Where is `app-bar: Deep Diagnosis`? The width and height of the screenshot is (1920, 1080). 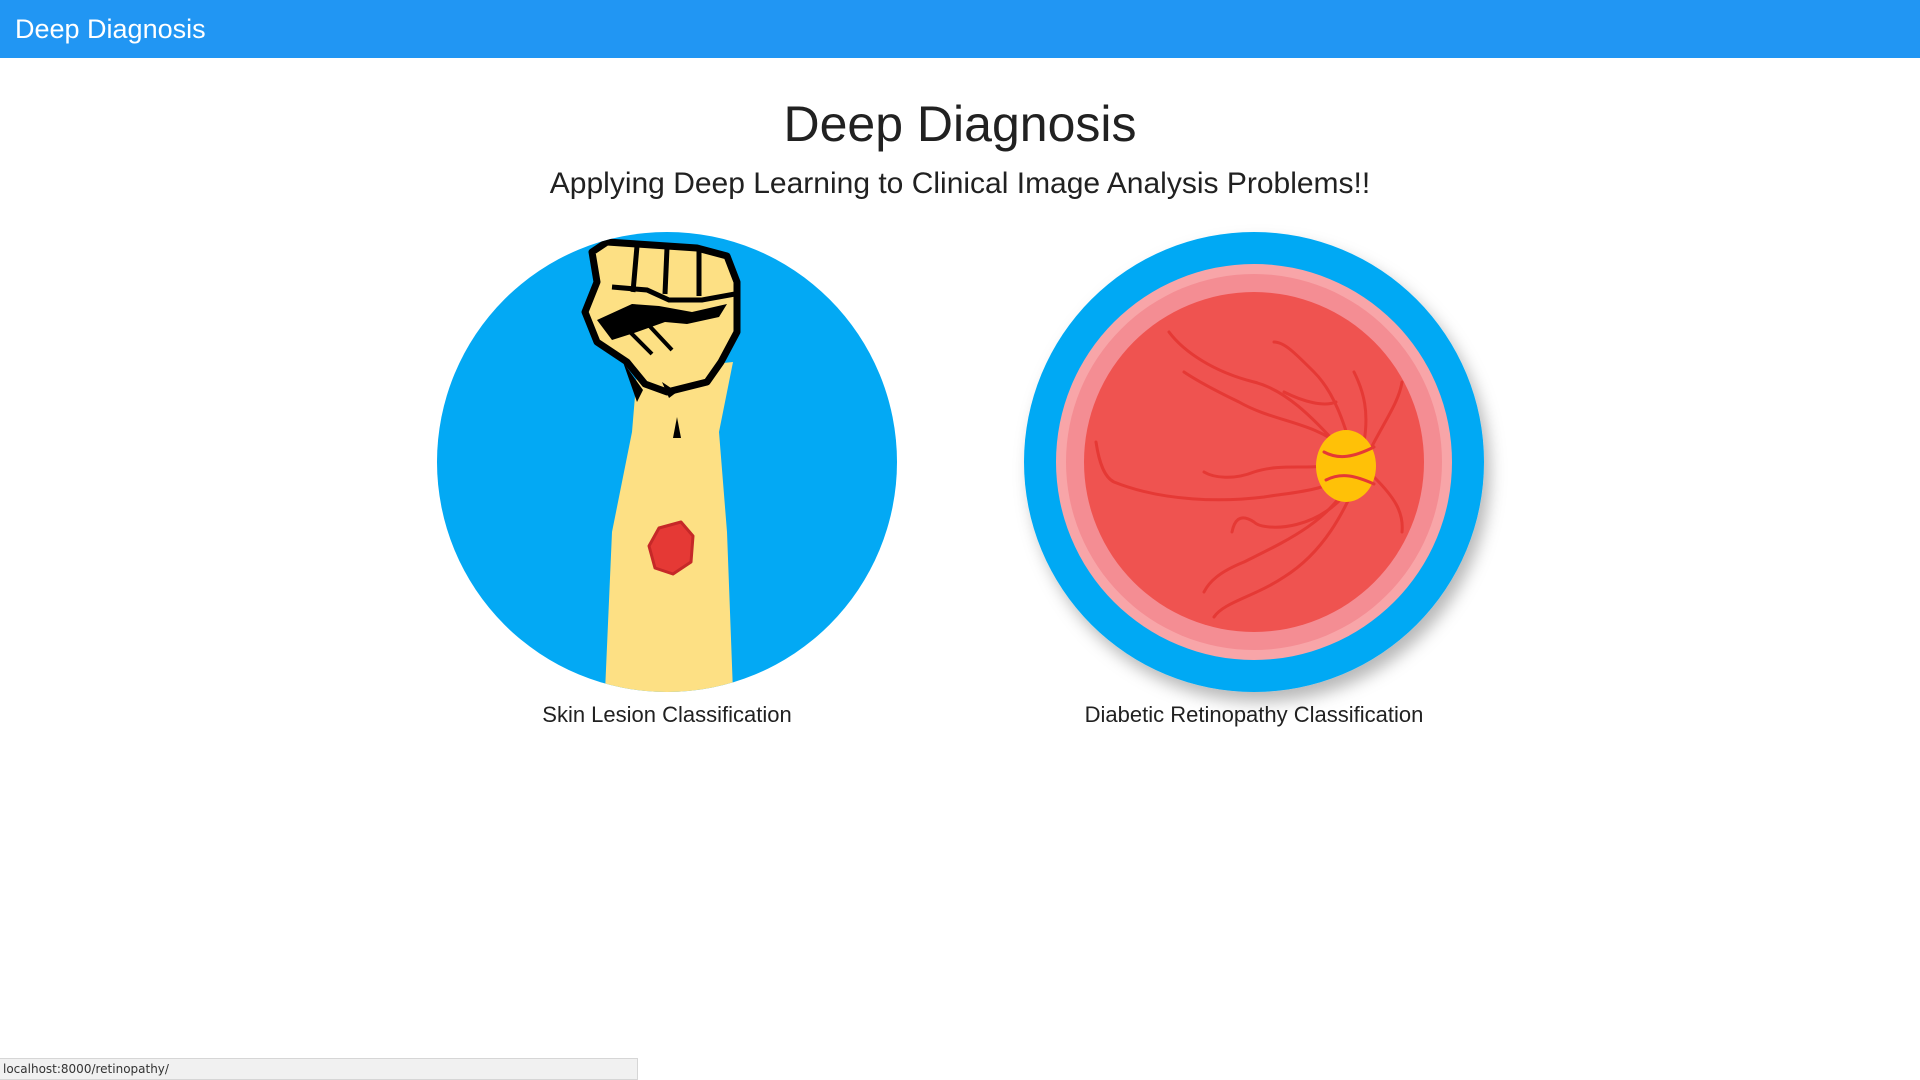 app-bar: Deep Diagnosis is located at coordinates (960, 29).